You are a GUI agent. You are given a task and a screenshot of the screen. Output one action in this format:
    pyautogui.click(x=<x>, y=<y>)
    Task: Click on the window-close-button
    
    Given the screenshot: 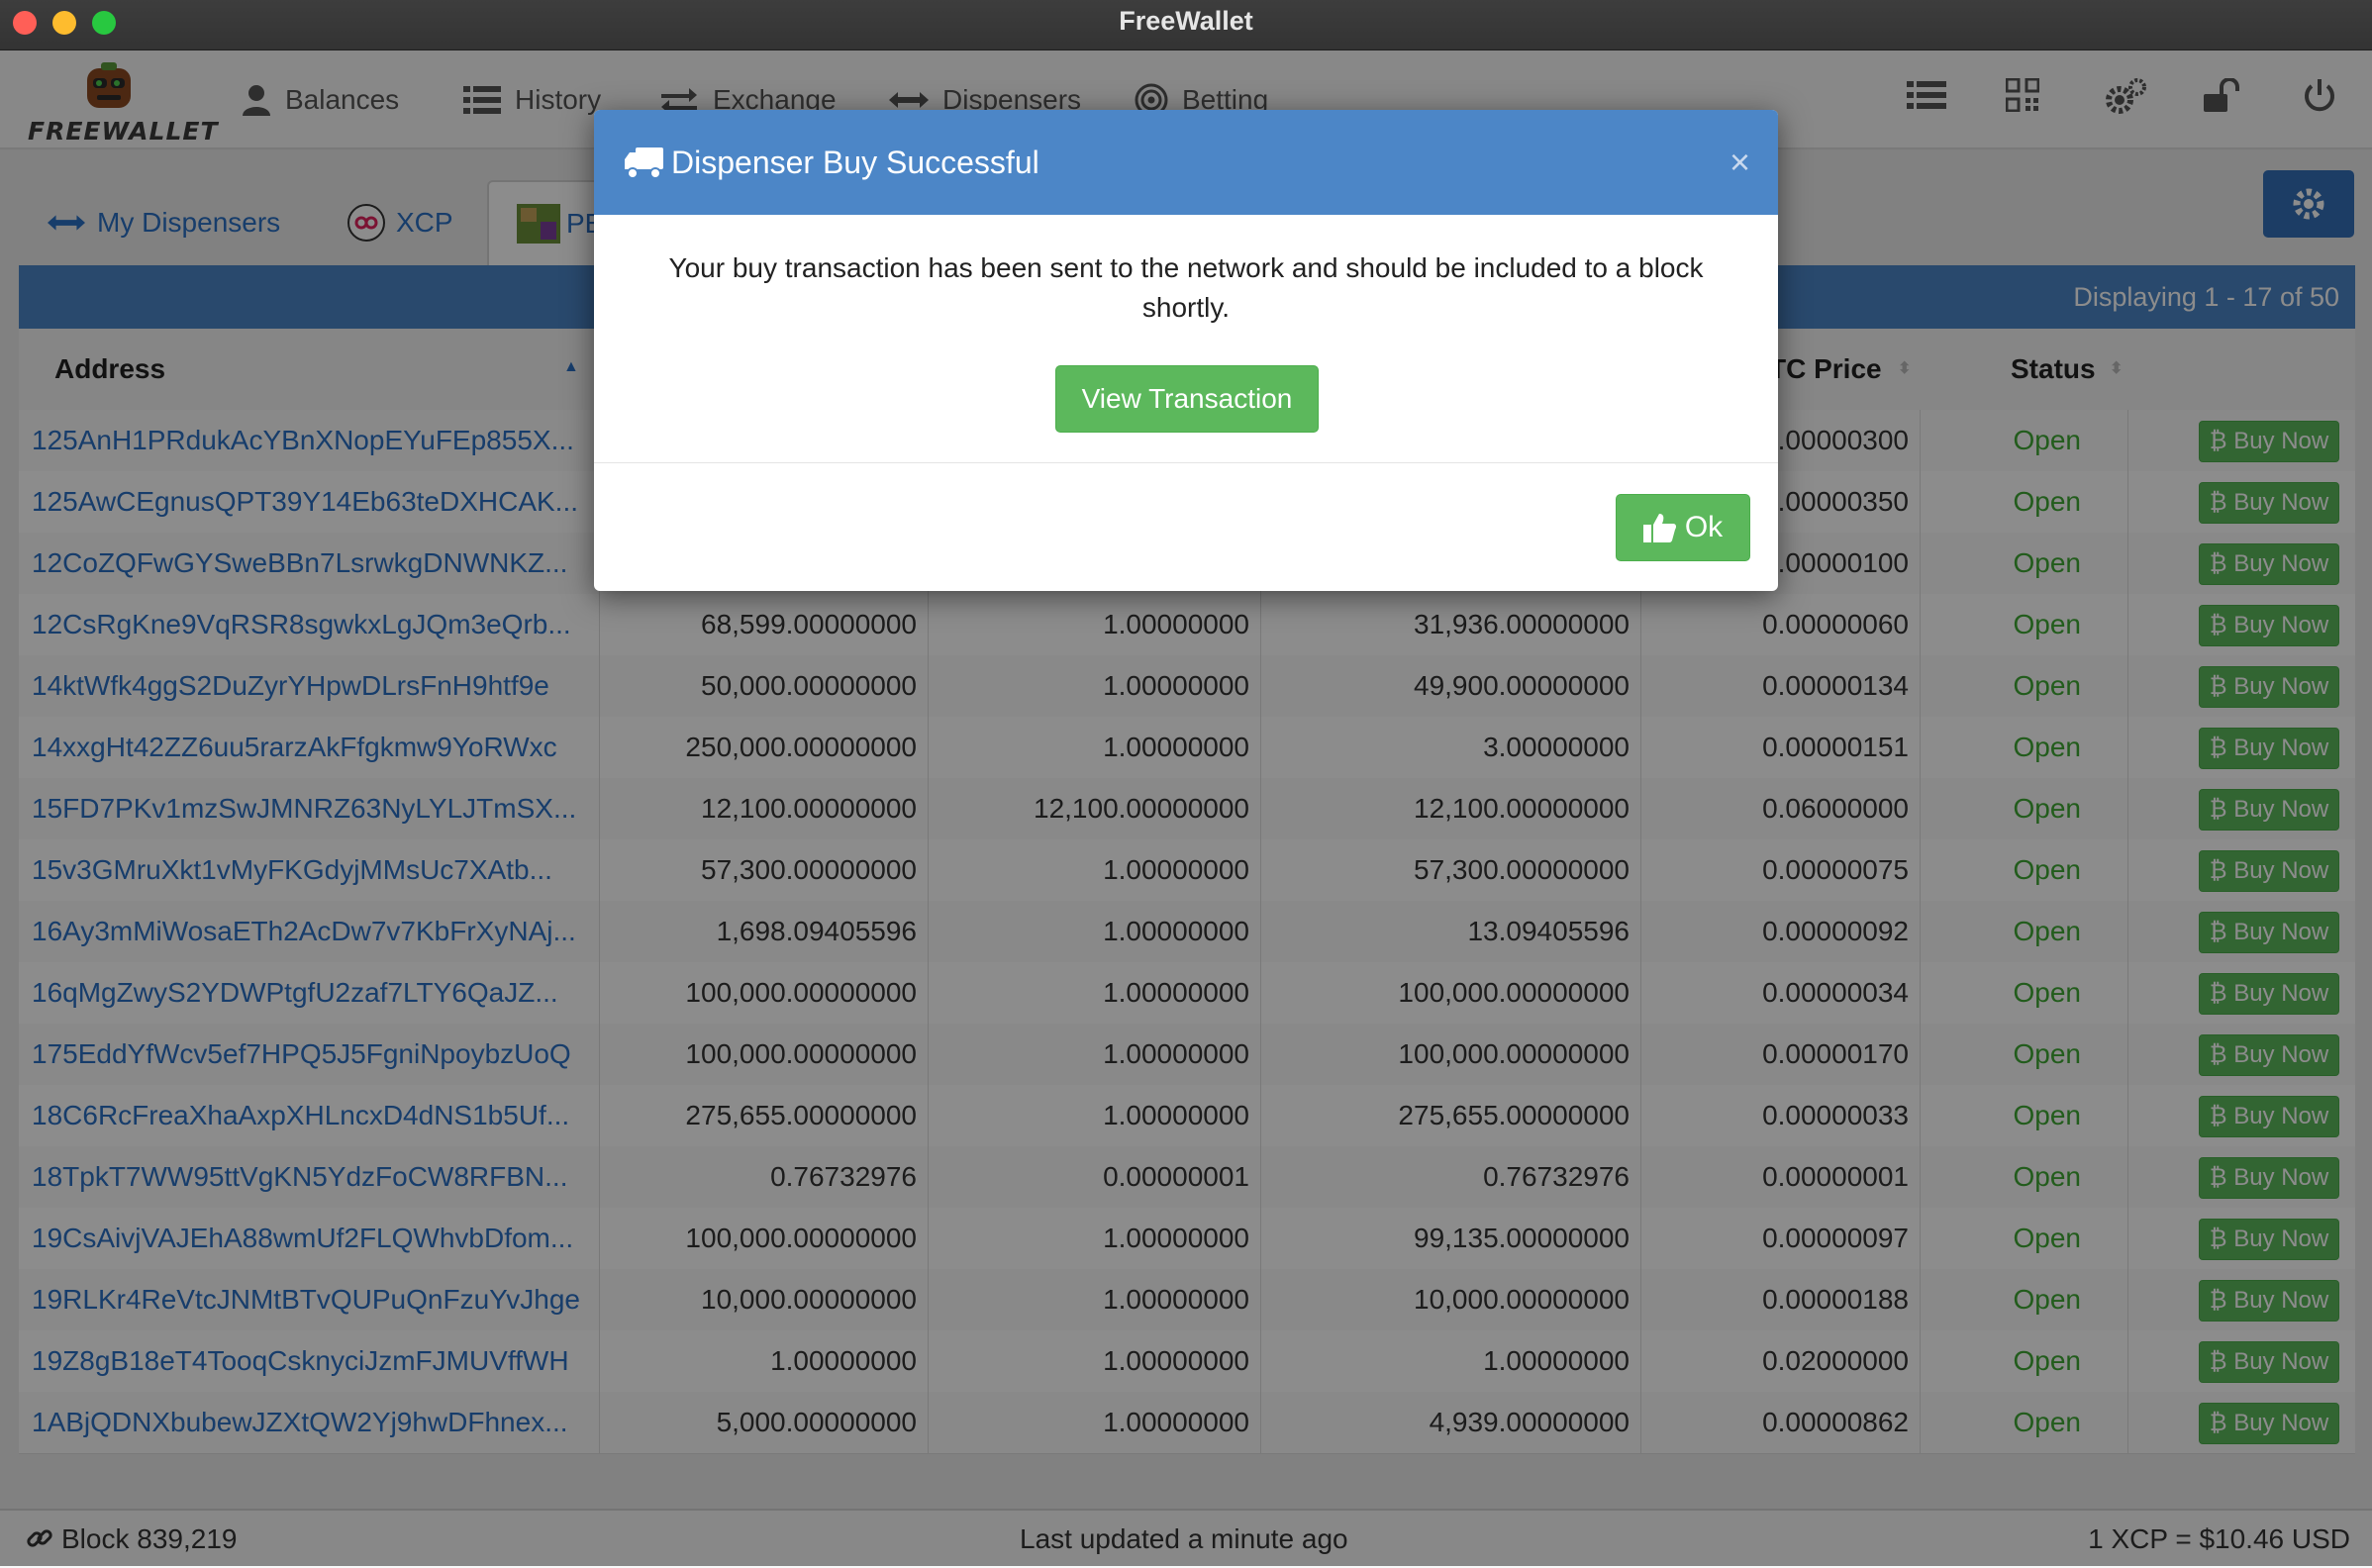 What is the action you would take?
    pyautogui.click(x=25, y=23)
    